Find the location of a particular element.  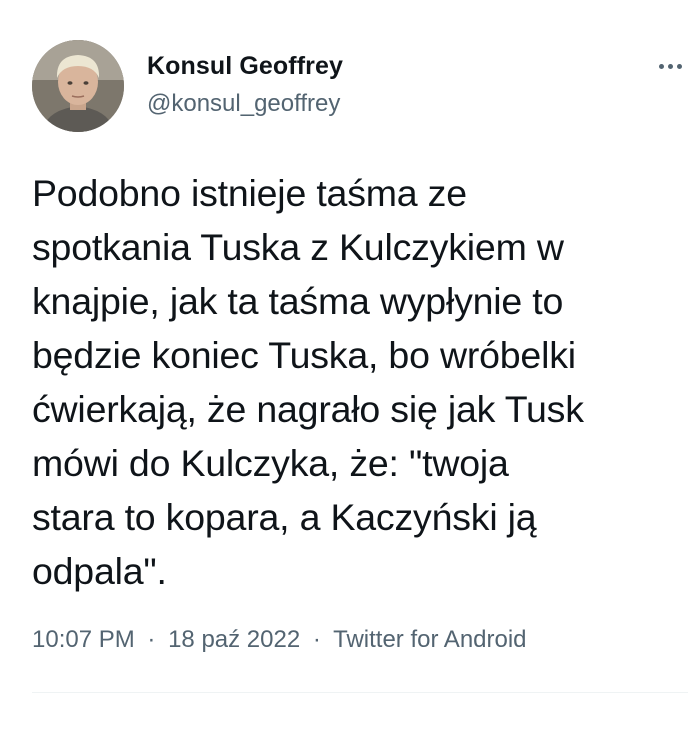

avatar-image is located at coordinates (78, 86).